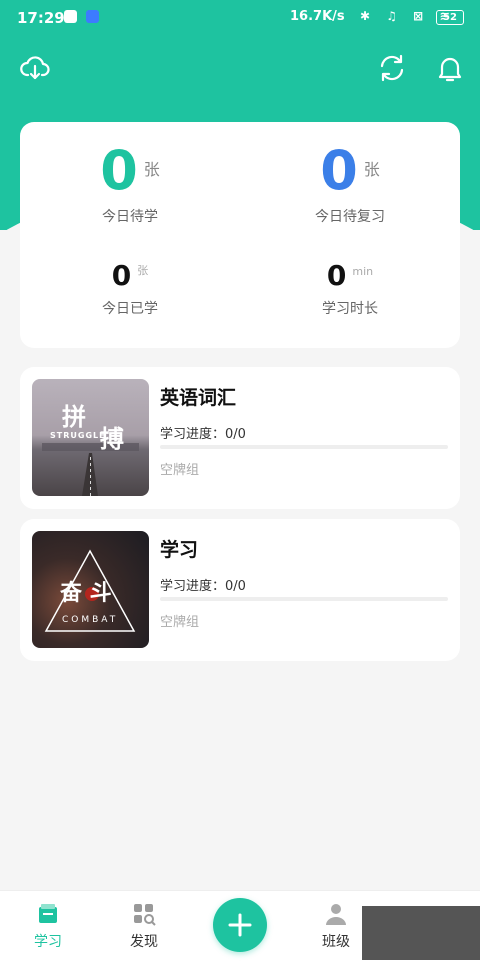  I want to click on tab-study: 学习, so click(48, 926).